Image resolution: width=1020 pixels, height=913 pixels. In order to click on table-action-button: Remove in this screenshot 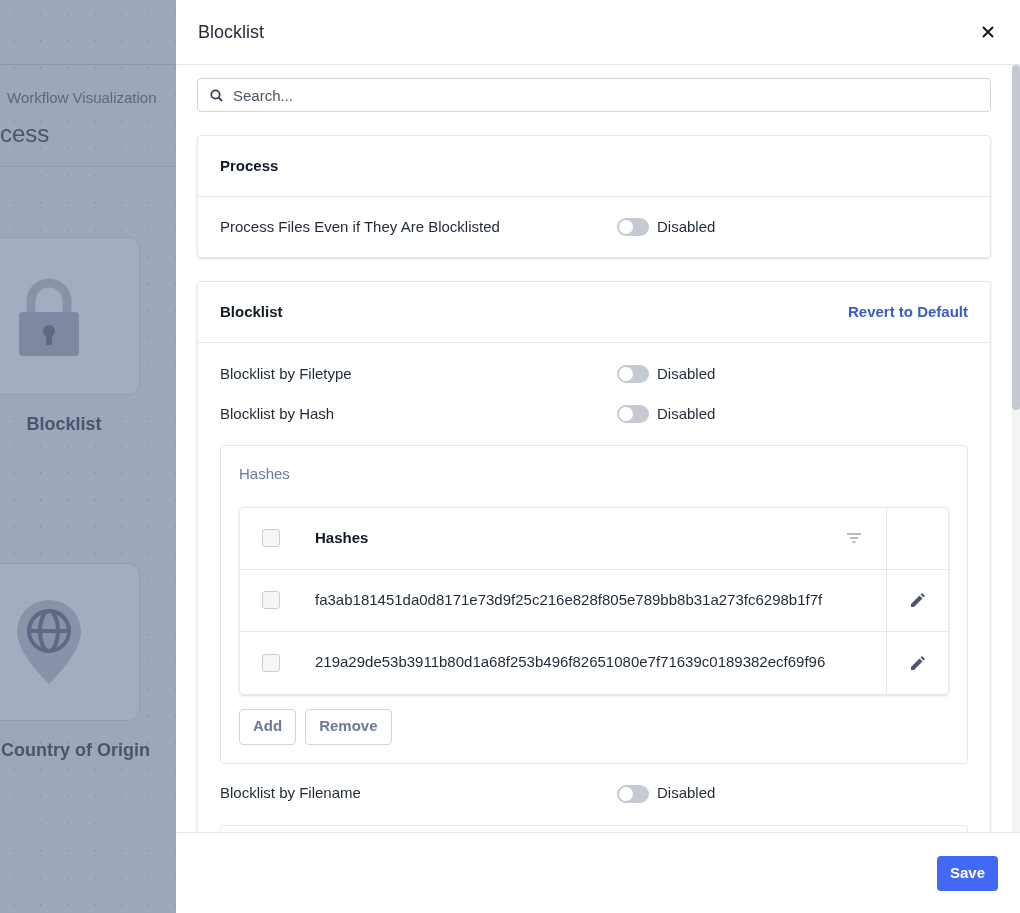, I will do `click(348, 726)`.